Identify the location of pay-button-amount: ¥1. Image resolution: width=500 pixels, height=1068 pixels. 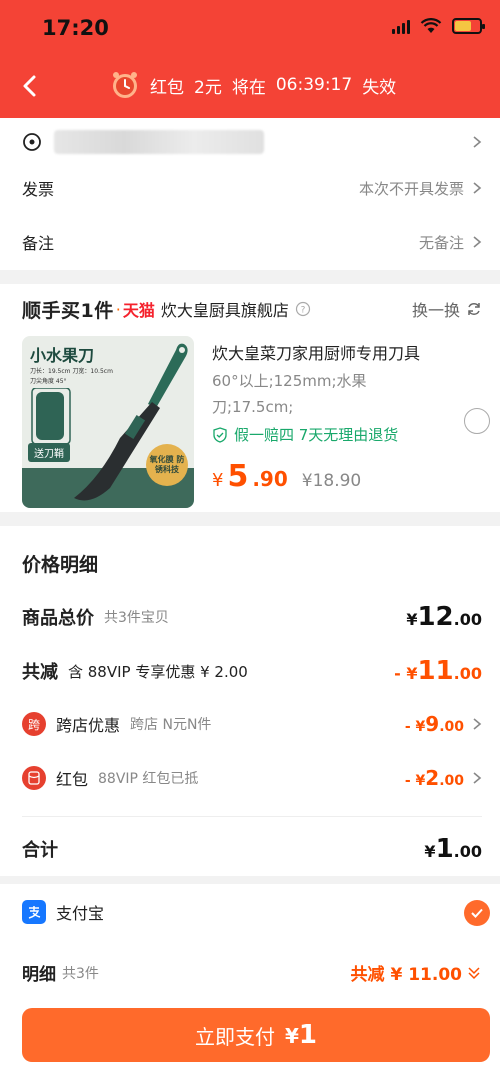
(301, 1035).